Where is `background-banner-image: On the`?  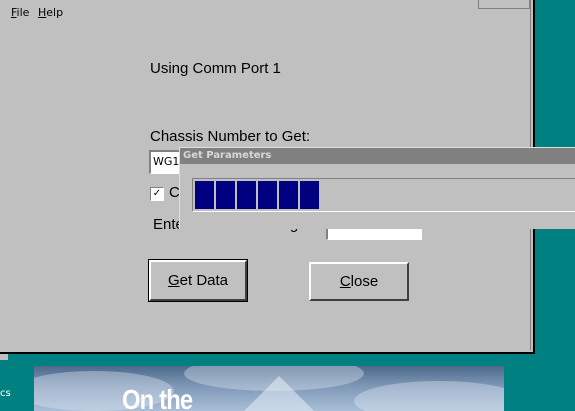
background-banner-image: On the is located at coordinates (269, 388).